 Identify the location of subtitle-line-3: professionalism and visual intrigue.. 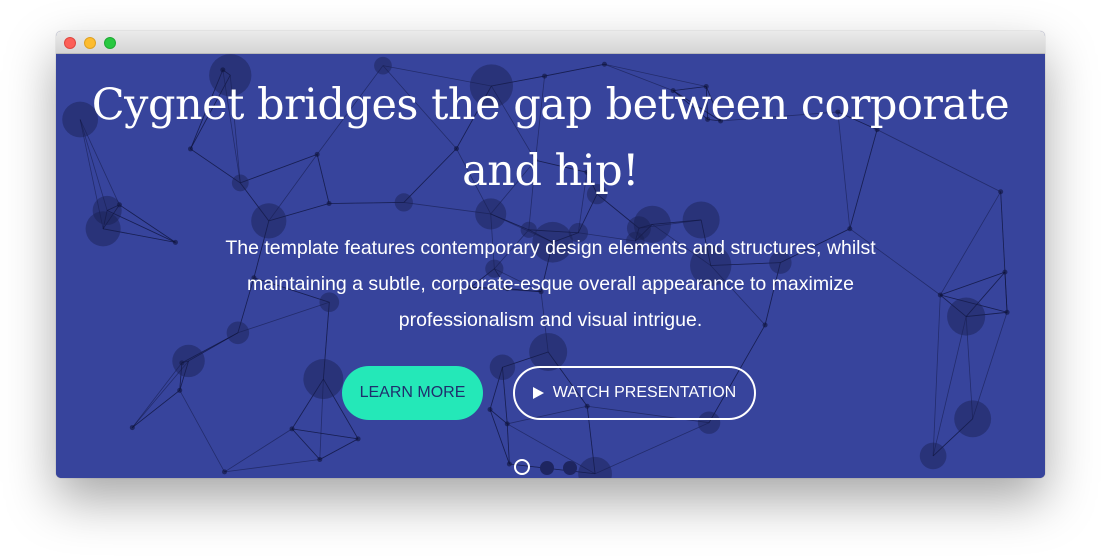
(550, 320).